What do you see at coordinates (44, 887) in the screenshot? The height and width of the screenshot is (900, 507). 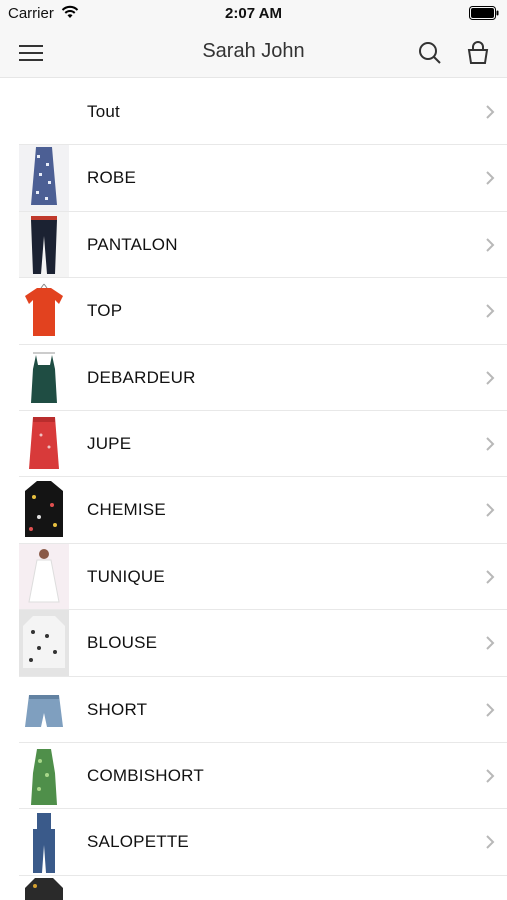 I see `jacket-thumbnail` at bounding box center [44, 887].